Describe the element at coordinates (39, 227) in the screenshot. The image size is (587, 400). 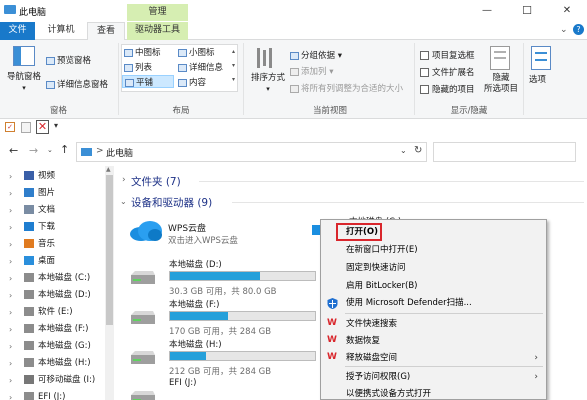
I see `nav-item: 下载` at that location.